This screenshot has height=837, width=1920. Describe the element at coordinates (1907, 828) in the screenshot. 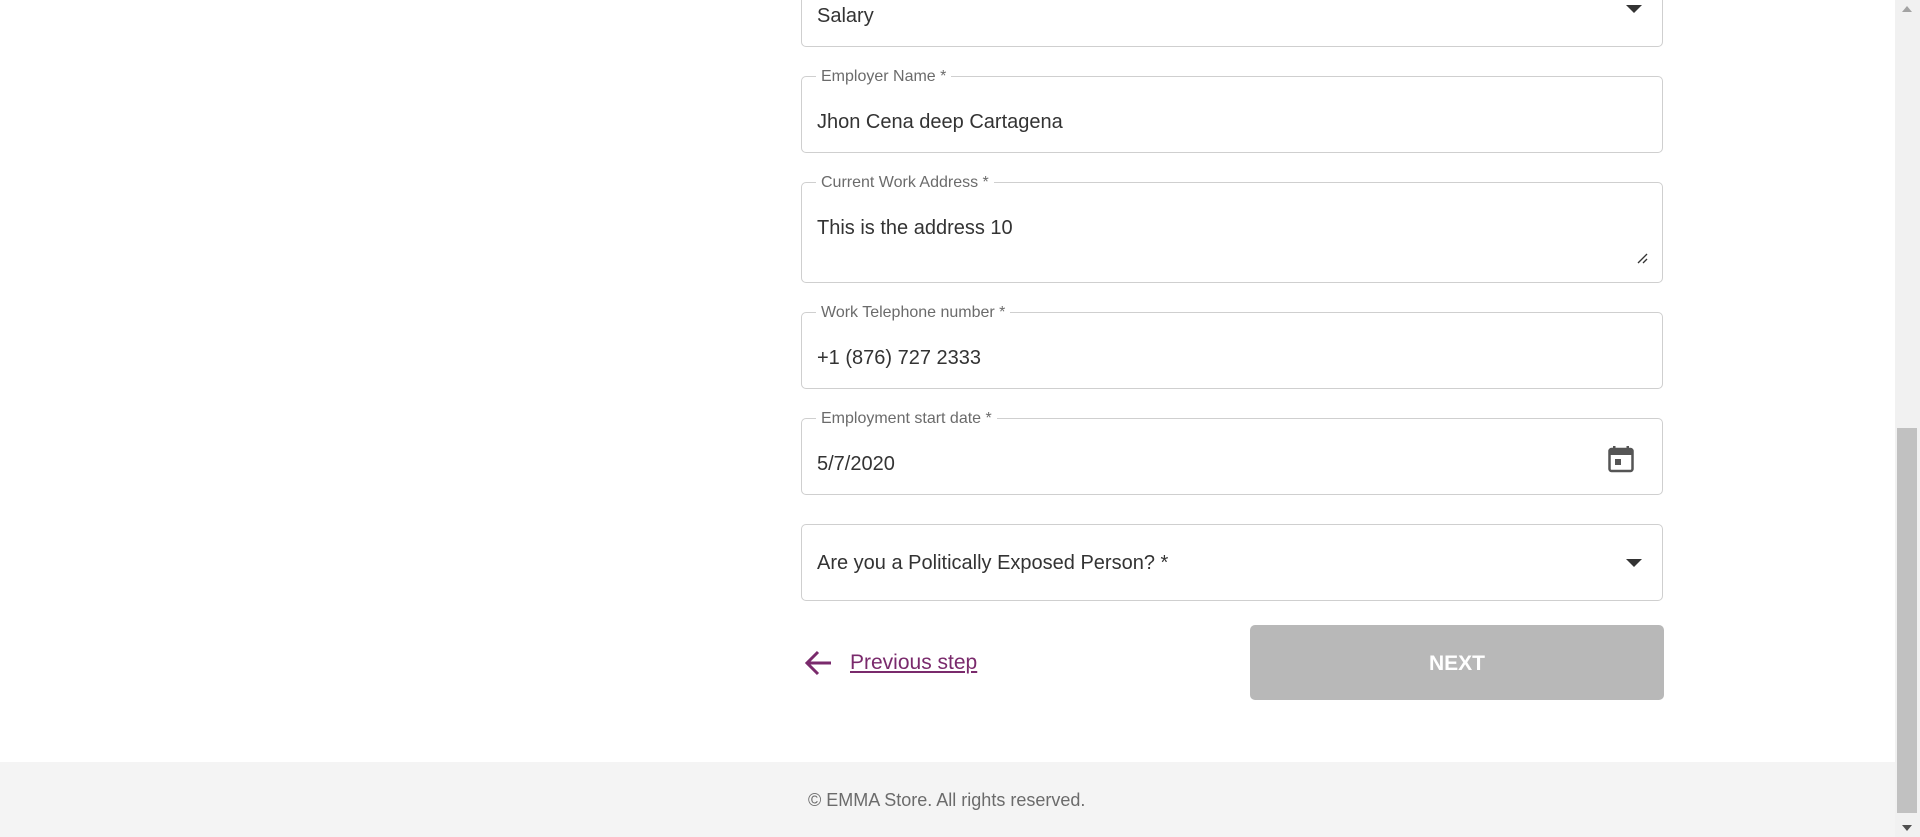

I see `scroll-down-icon` at that location.